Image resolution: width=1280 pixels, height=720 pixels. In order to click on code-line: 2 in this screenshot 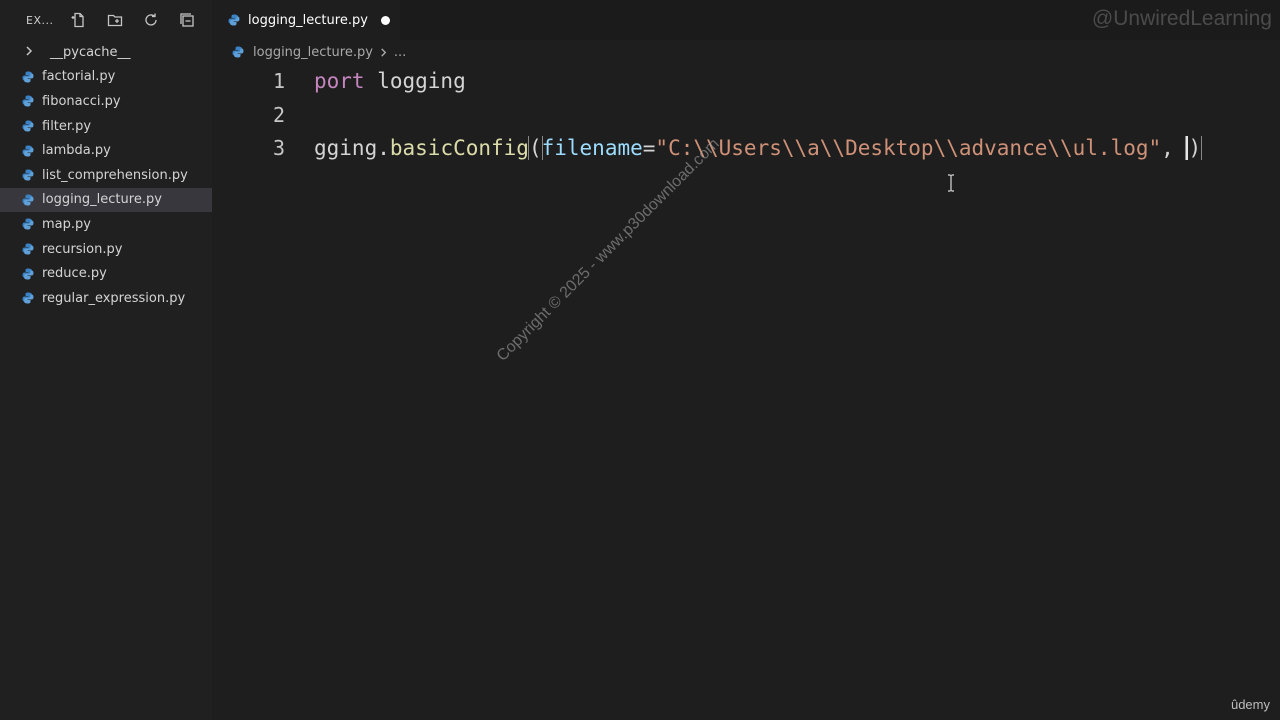, I will do `click(746, 115)`.